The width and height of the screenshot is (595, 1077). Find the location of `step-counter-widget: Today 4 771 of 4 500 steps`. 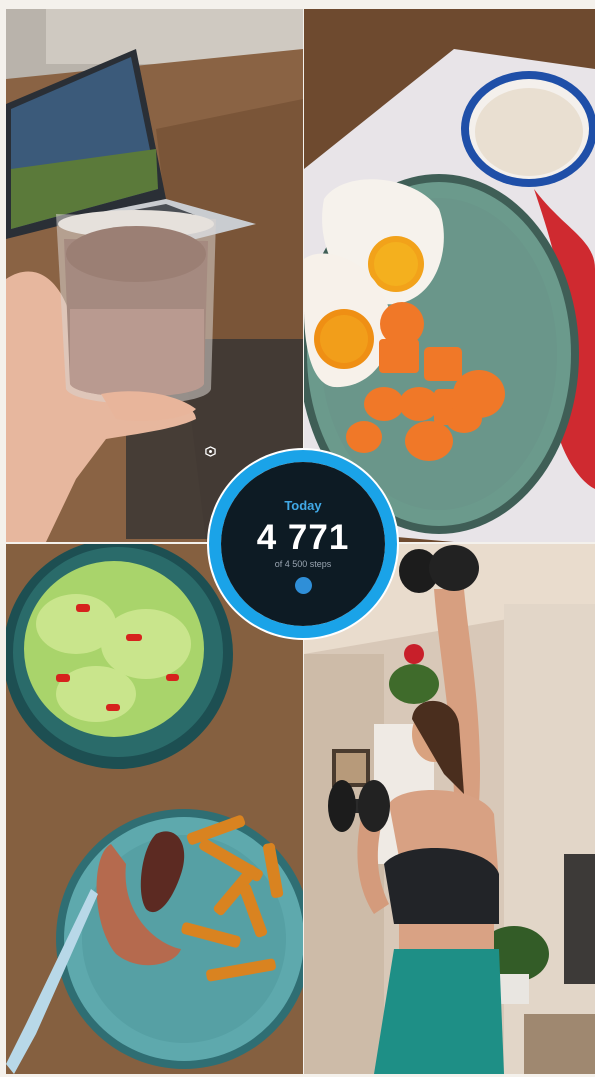

step-counter-widget: Today 4 771 of 4 500 steps is located at coordinates (303, 544).